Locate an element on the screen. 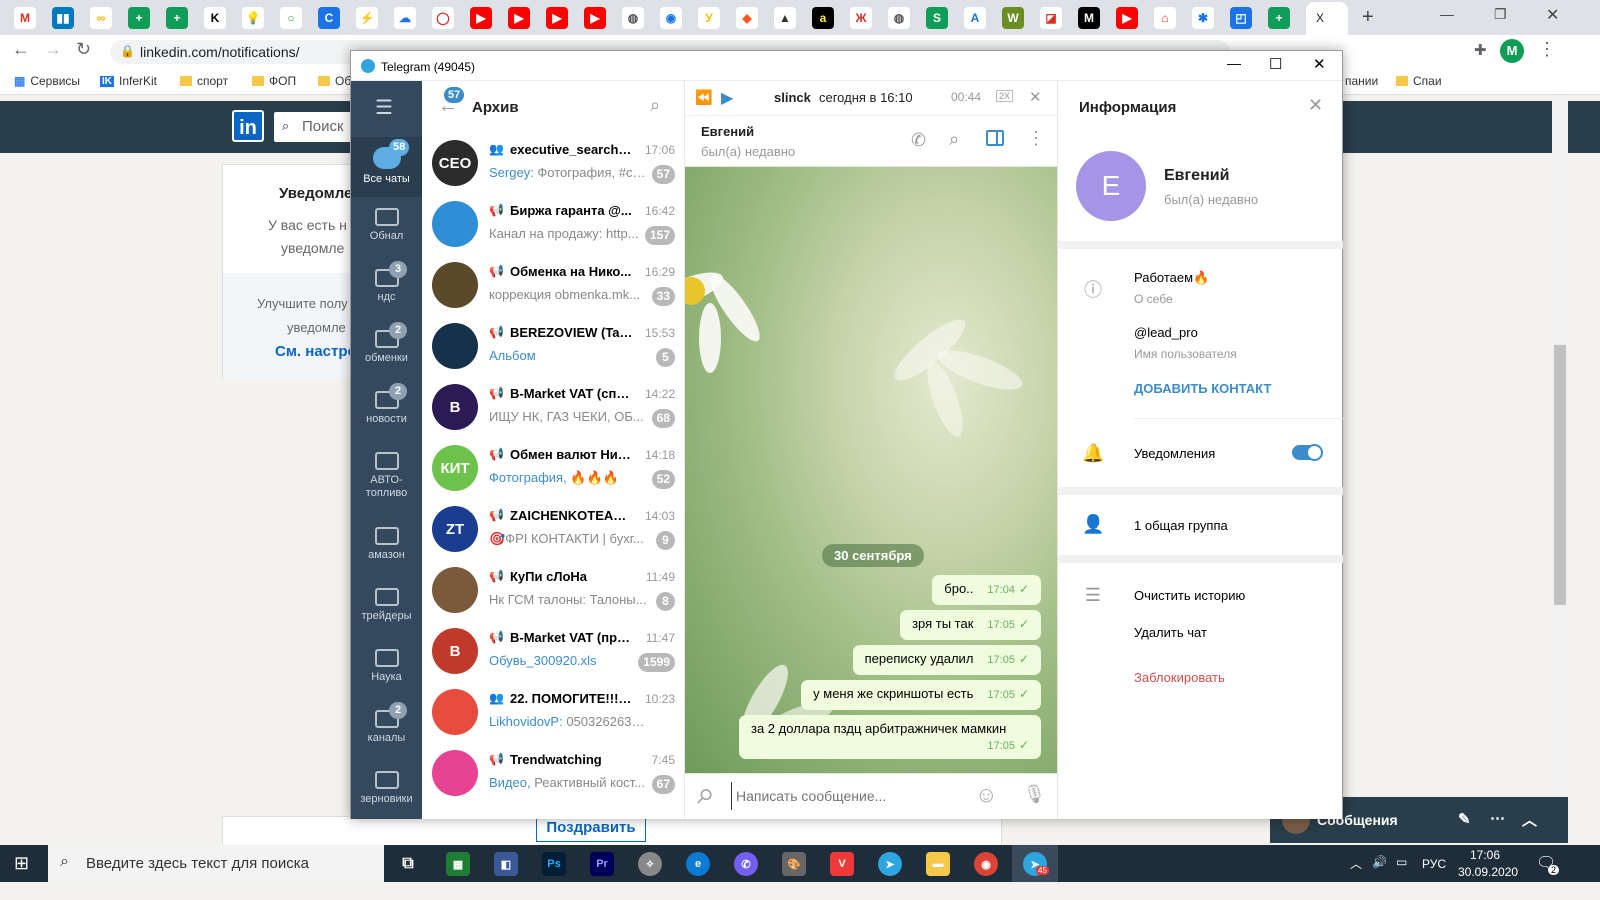 The width and height of the screenshot is (1600, 900). microphone-icon: 🎙 is located at coordinates (1034, 794).